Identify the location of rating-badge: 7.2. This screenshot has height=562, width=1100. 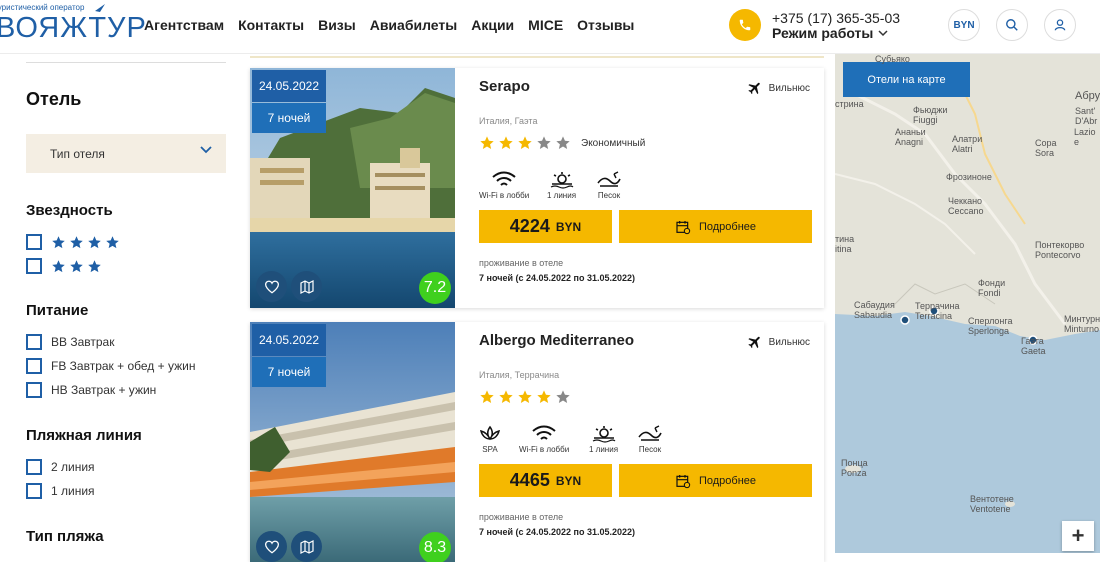
(435, 288).